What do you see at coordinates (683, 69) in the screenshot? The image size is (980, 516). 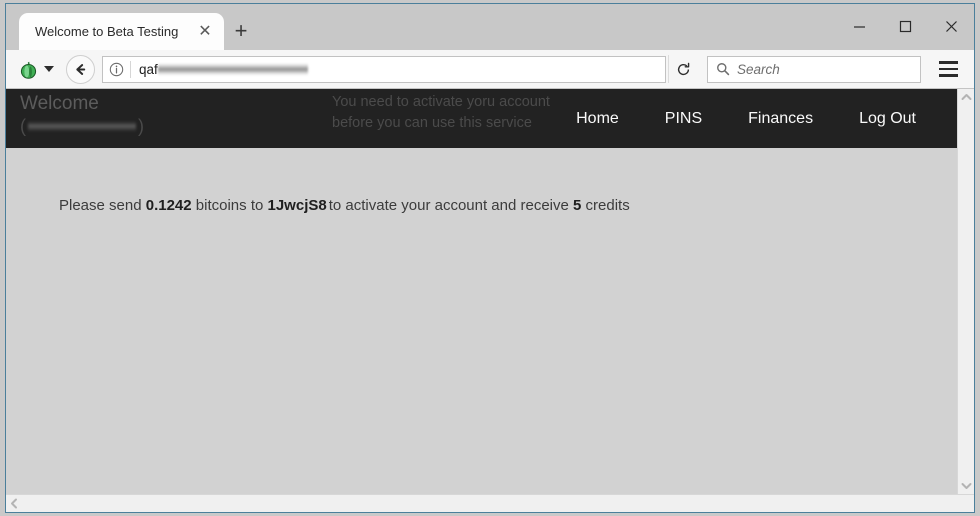 I see `reload-icon` at bounding box center [683, 69].